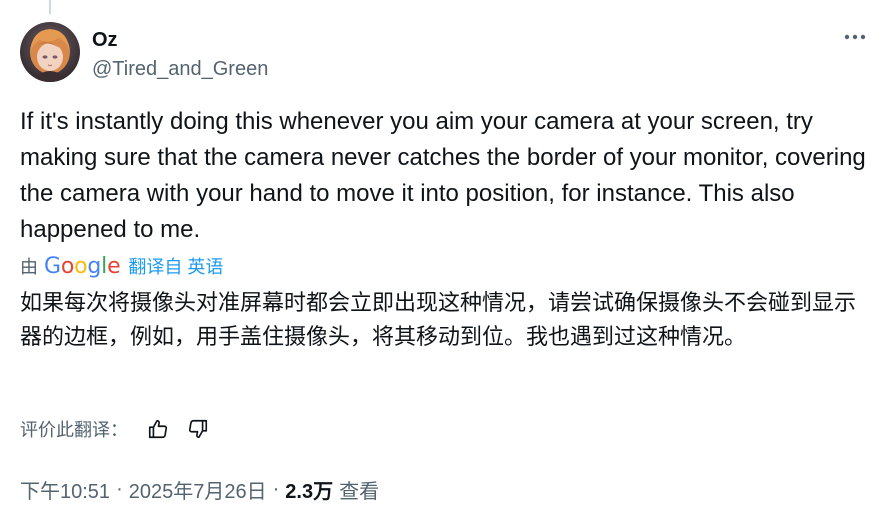 The height and width of the screenshot is (523, 883). I want to click on translated-from-link: 翻译自 英语, so click(175, 266).